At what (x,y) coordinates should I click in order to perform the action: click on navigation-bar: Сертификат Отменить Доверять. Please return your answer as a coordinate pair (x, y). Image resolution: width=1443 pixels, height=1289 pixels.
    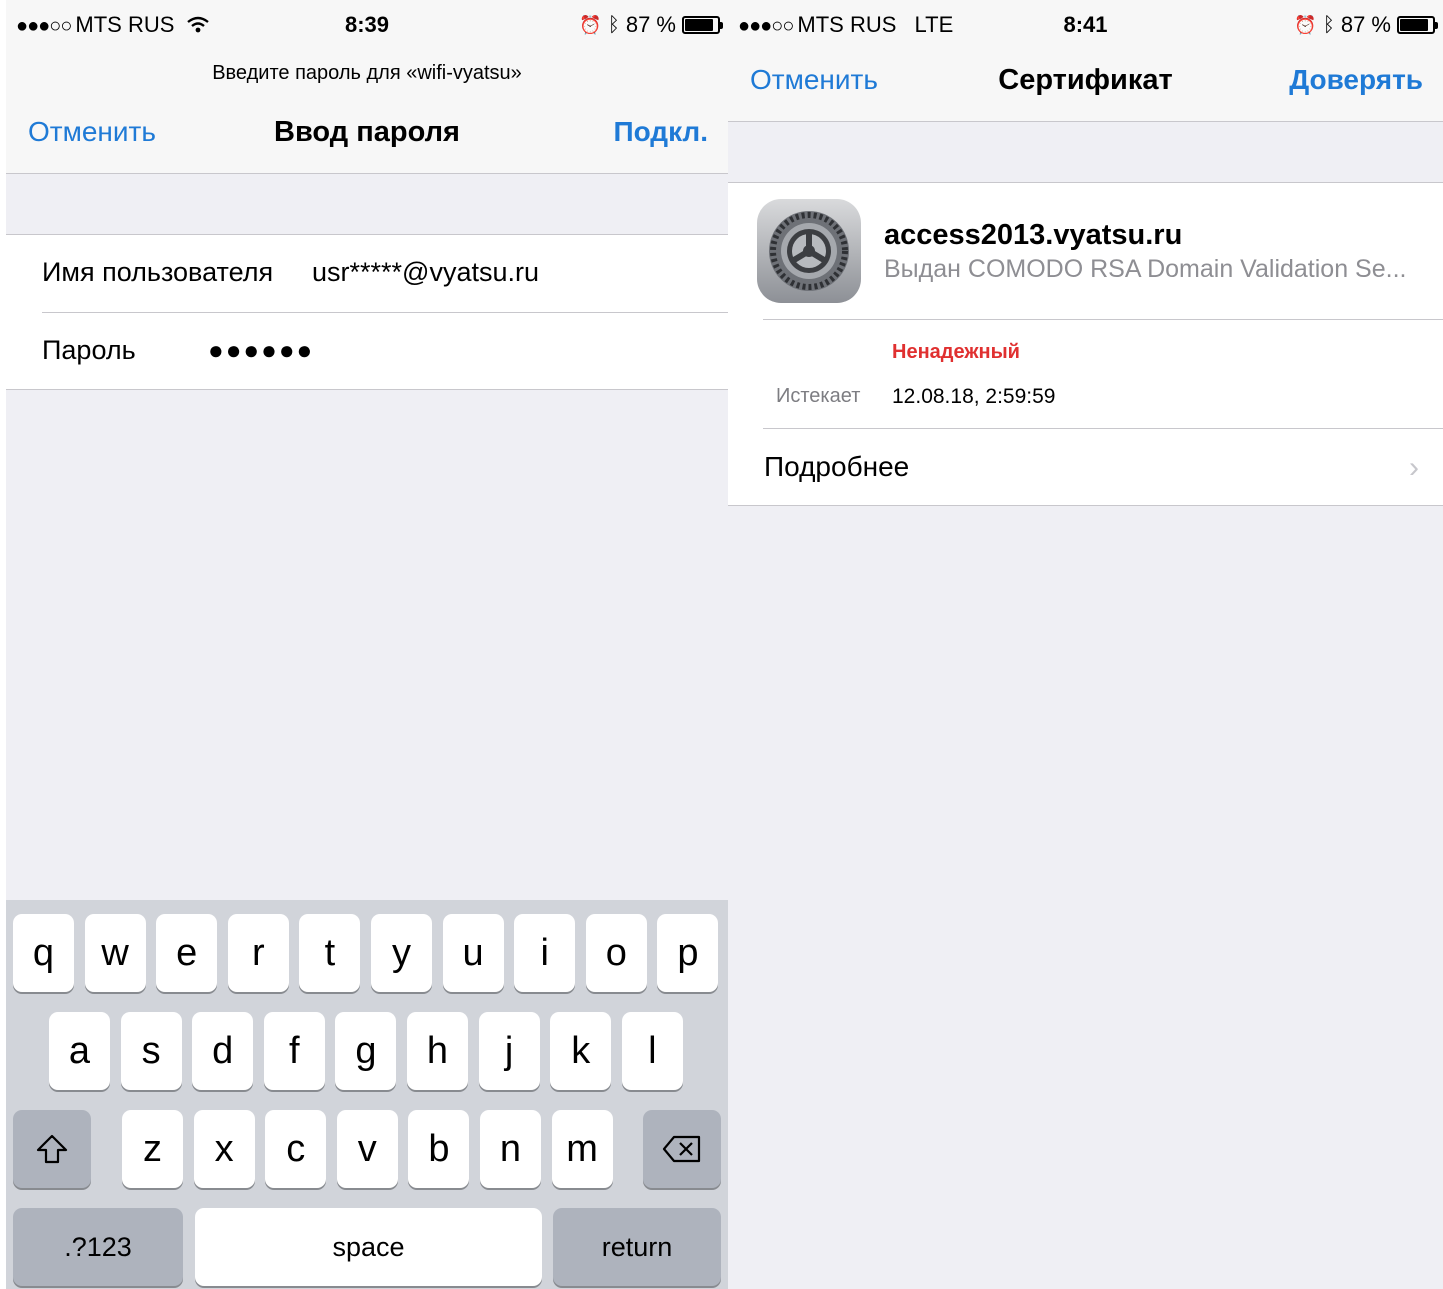
    Looking at the image, I should click on (1085, 87).